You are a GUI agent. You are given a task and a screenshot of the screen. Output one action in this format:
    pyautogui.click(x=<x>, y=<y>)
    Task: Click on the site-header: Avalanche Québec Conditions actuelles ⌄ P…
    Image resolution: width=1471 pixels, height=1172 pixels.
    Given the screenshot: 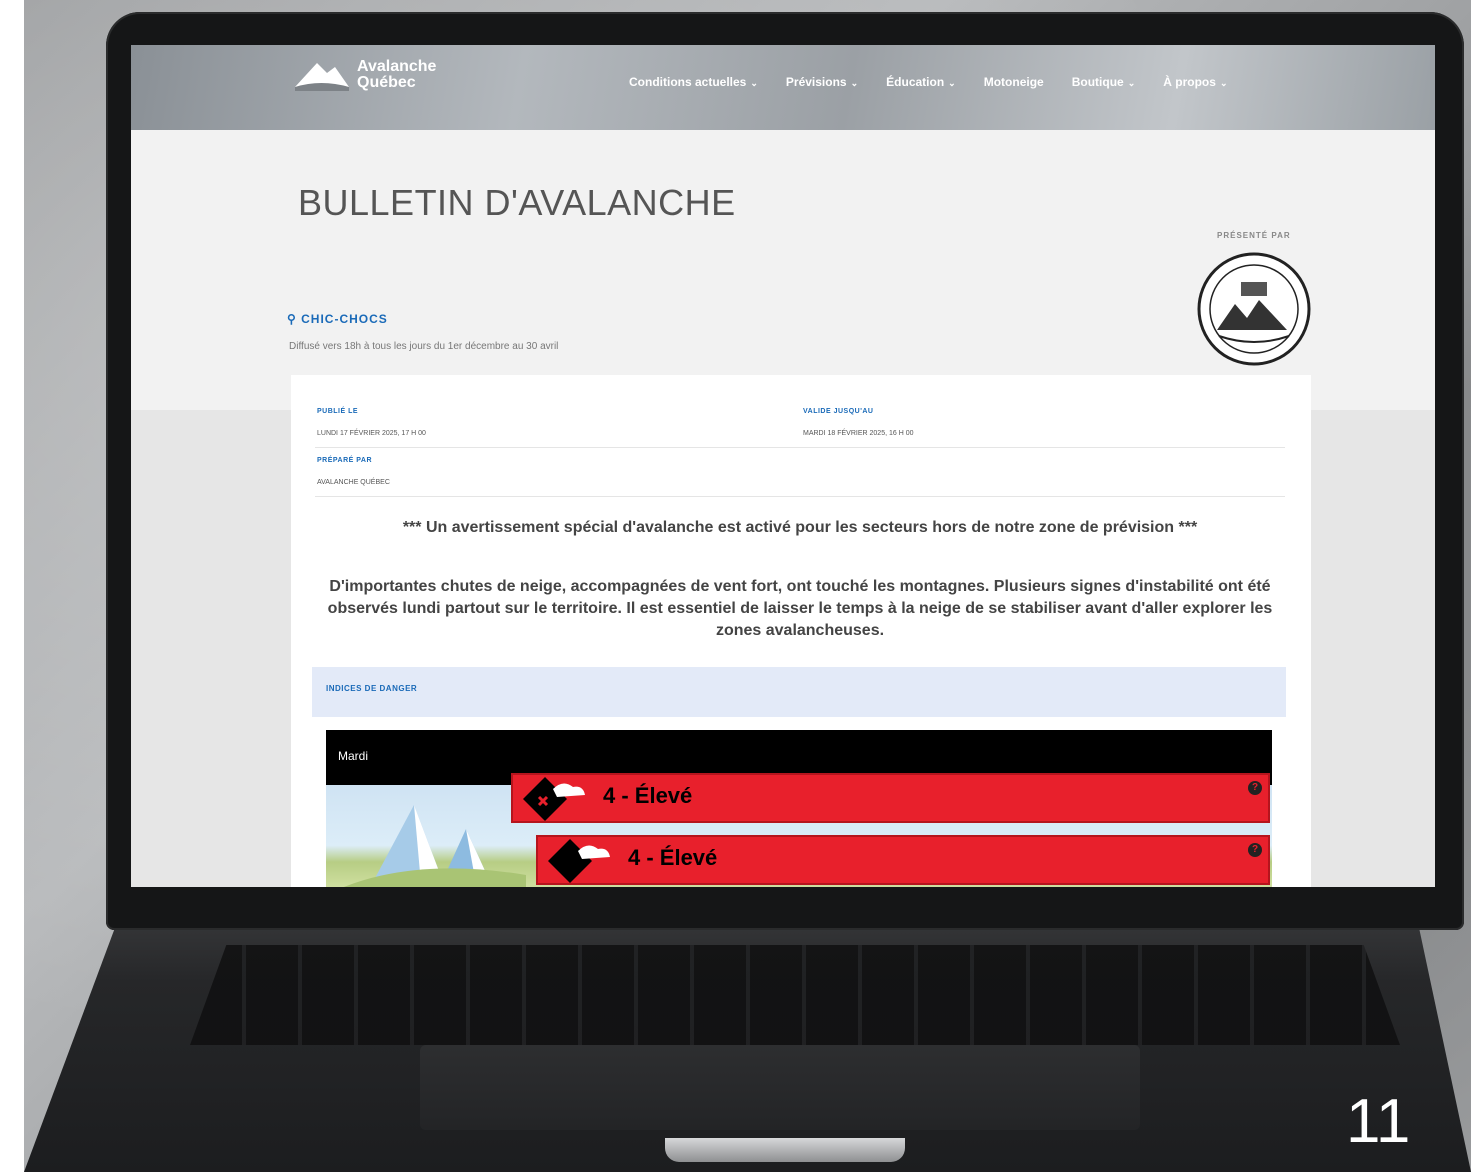 What is the action you would take?
    pyautogui.click(x=783, y=87)
    